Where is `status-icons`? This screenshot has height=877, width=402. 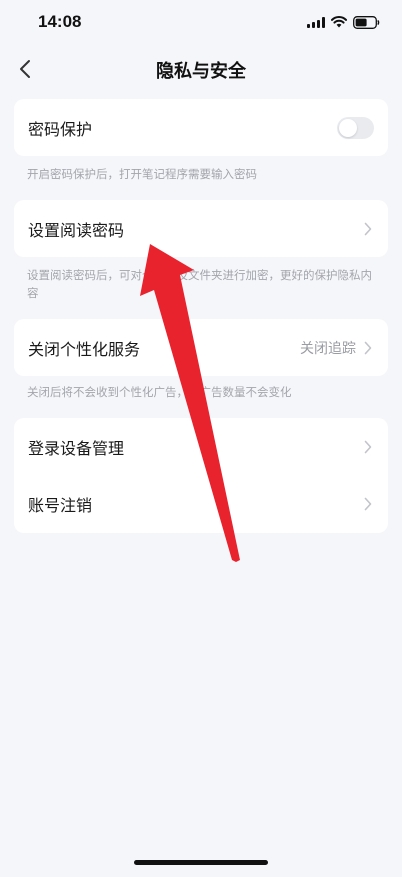
status-icons is located at coordinates (343, 22).